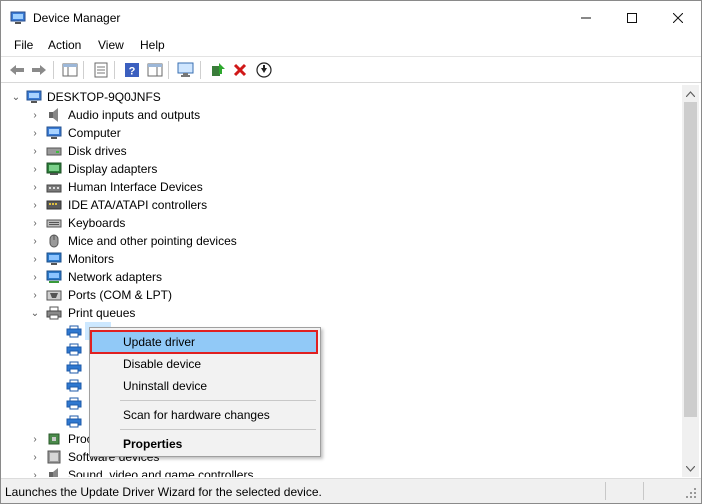 Image resolution: width=702 pixels, height=504 pixels. What do you see at coordinates (342, 115) in the screenshot?
I see `tree-item-audio: › Audio inputs and outputs` at bounding box center [342, 115].